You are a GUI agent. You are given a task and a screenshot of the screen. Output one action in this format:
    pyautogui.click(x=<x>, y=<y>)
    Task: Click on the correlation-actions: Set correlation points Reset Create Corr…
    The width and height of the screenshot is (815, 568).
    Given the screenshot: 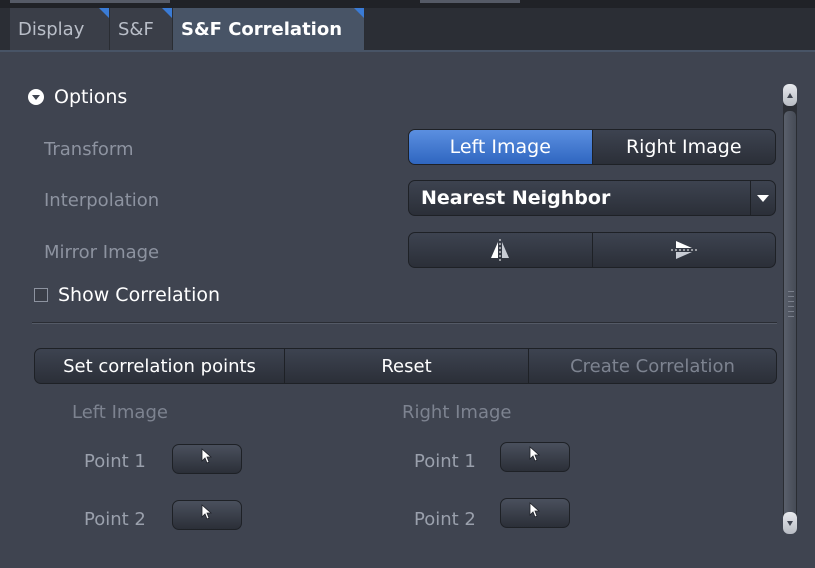 What is the action you would take?
    pyautogui.click(x=405, y=366)
    